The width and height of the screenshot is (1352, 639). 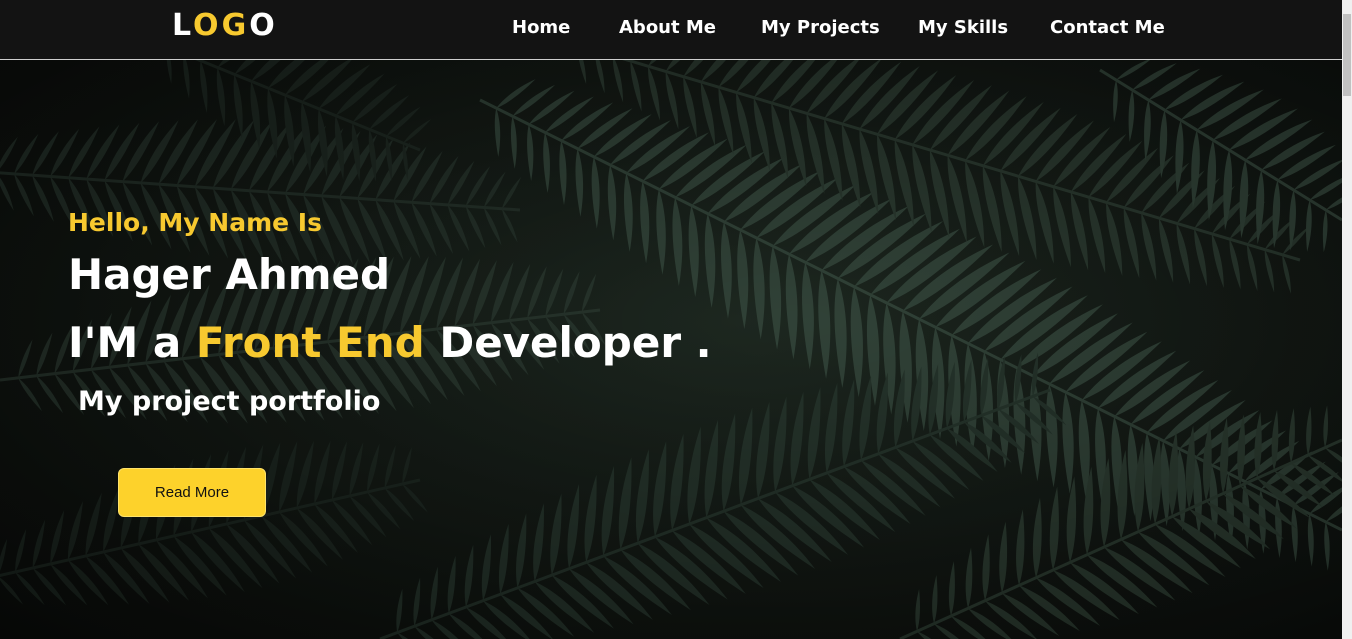 What do you see at coordinates (820, 27) in the screenshot?
I see `nav-link-my-projects: My Projects` at bounding box center [820, 27].